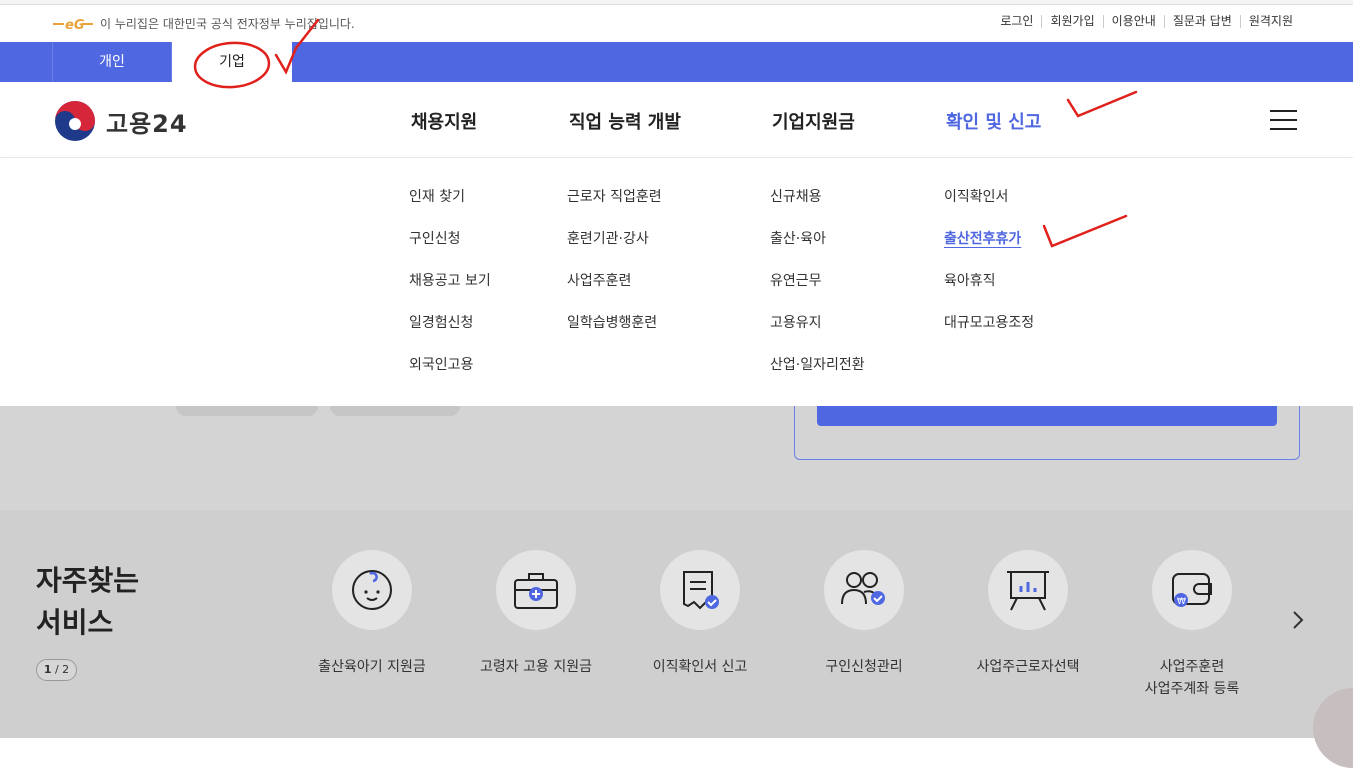  What do you see at coordinates (817, 375) in the screenshot?
I see `menu-item: 산업·일자리전환` at bounding box center [817, 375].